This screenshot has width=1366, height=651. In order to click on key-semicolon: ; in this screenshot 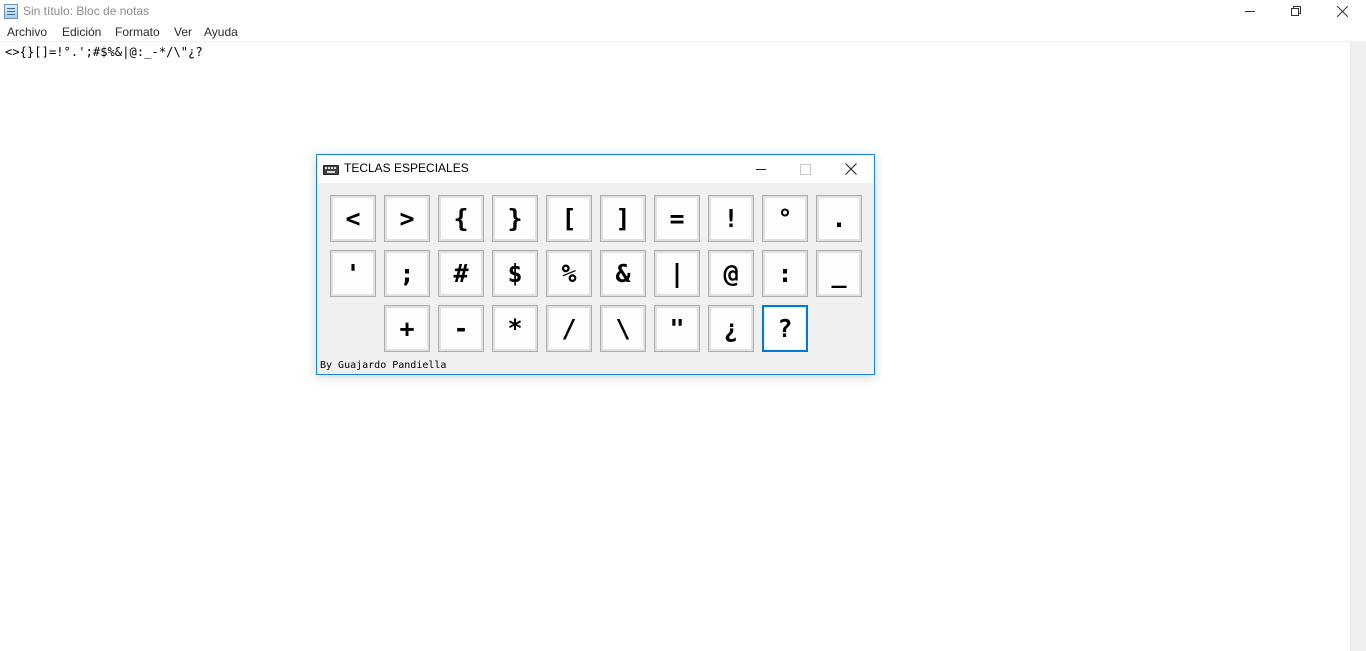, I will do `click(407, 273)`.